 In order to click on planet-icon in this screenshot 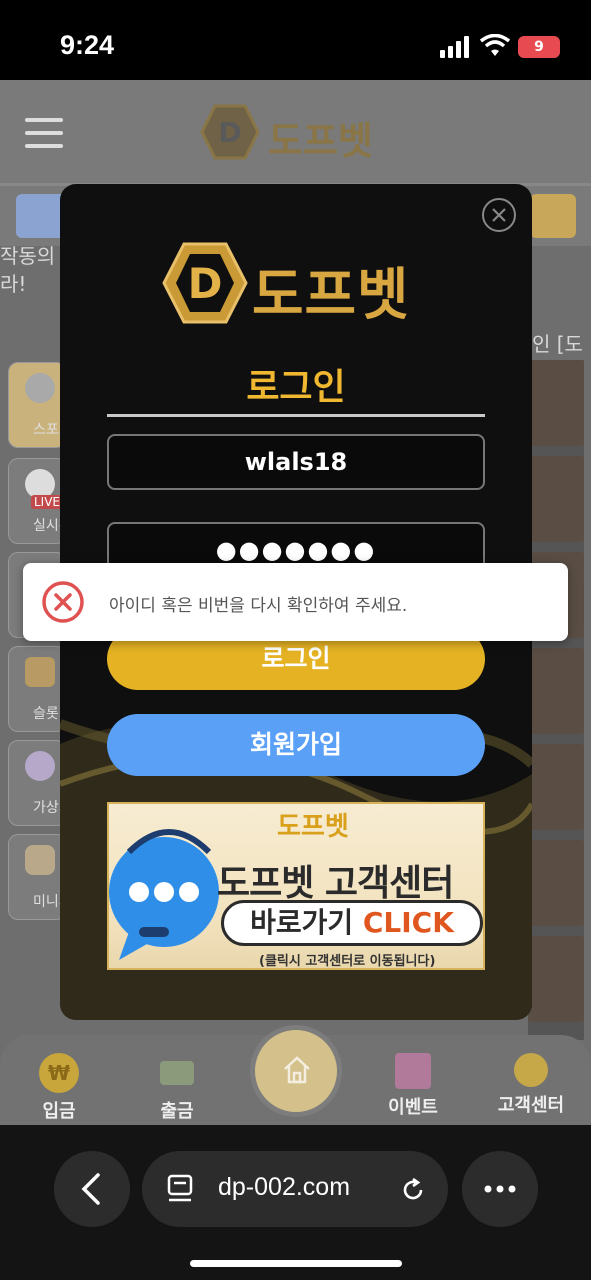, I will do `click(40, 766)`.